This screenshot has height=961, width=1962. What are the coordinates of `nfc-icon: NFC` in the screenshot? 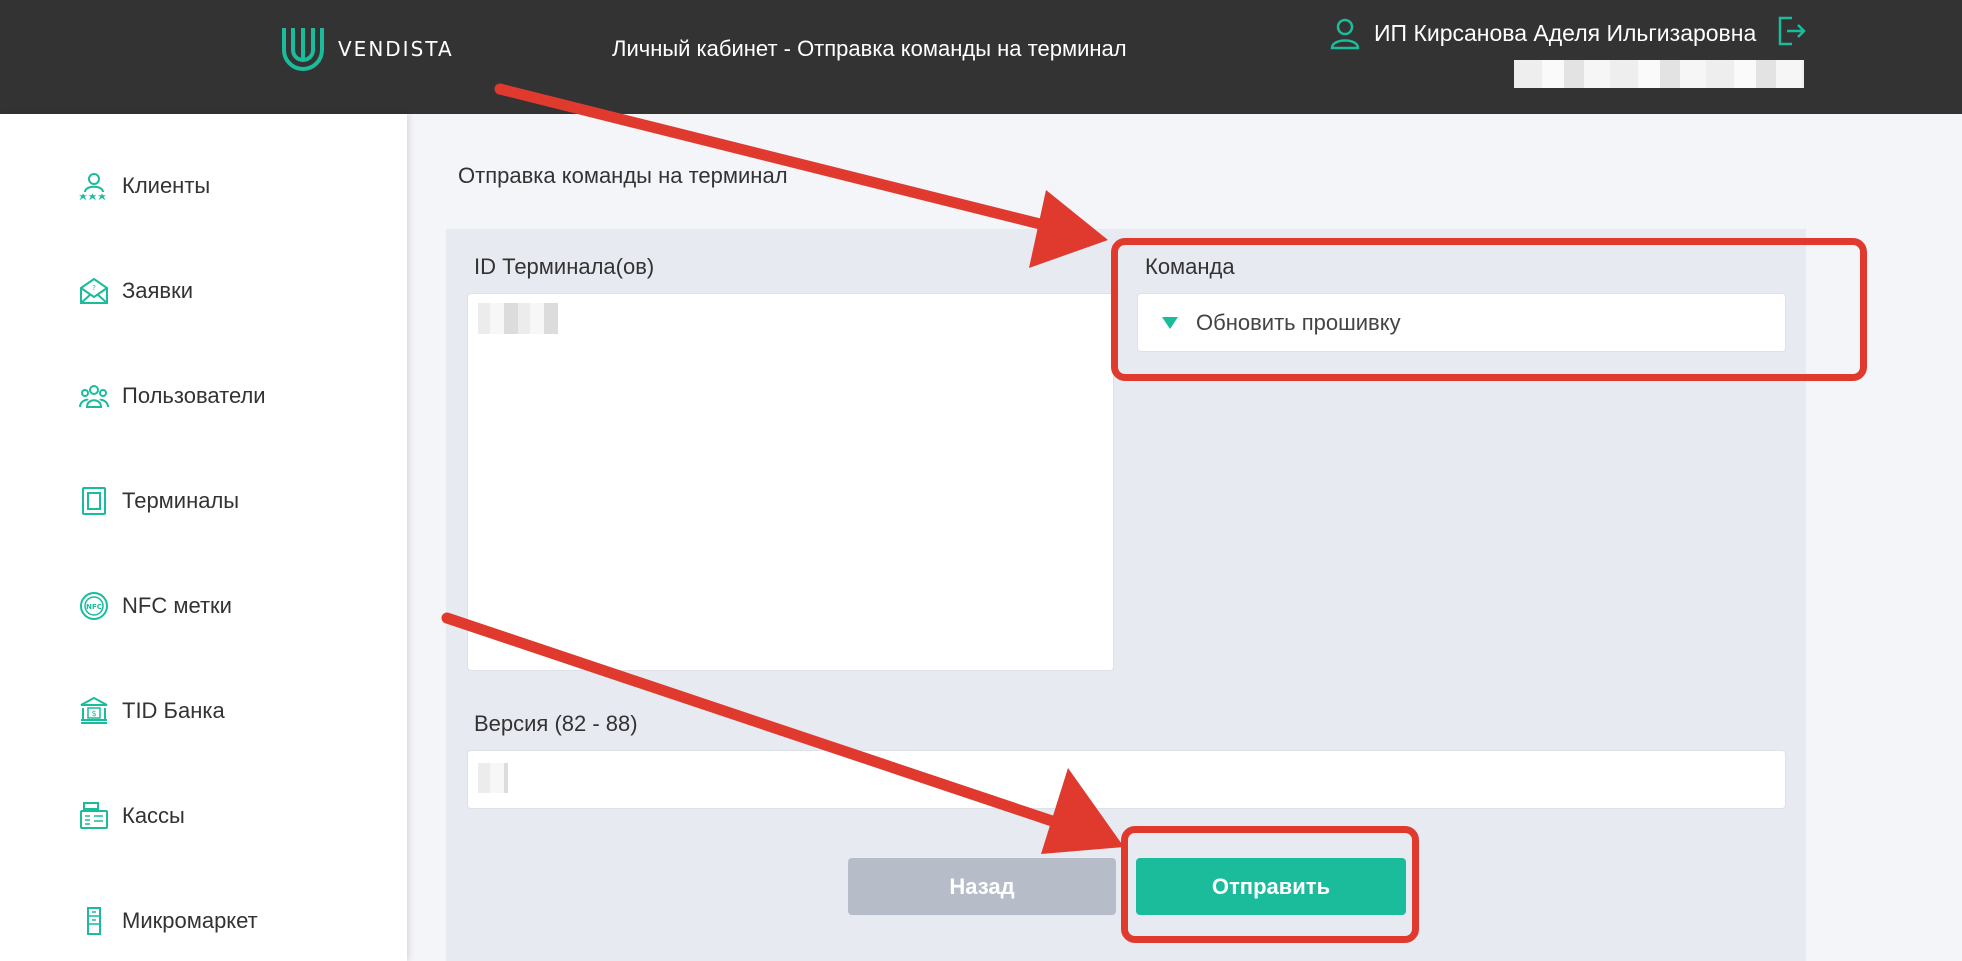 It's located at (94, 606).